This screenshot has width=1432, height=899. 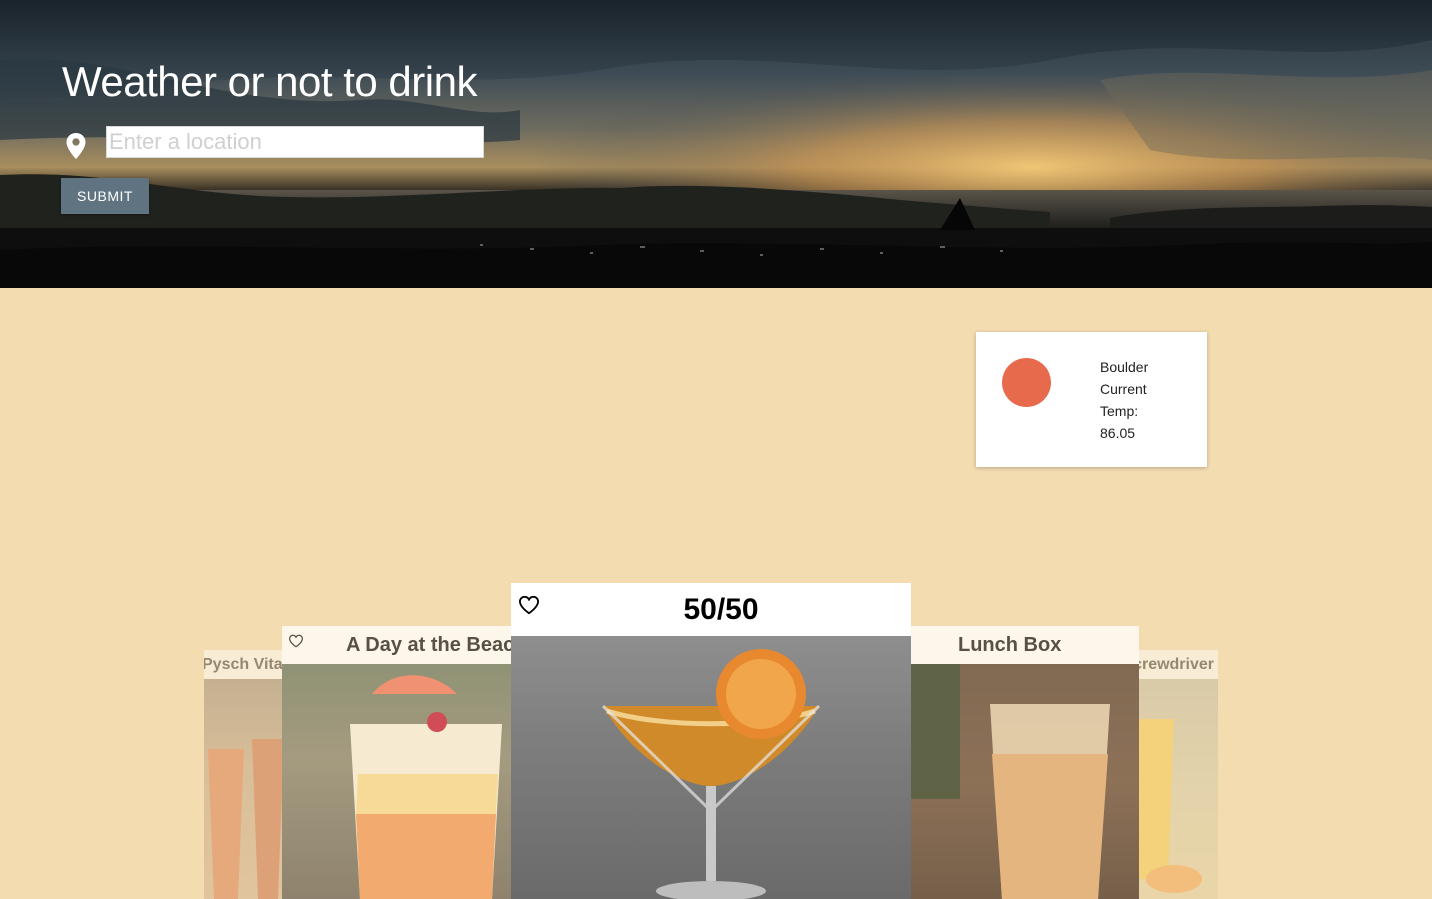 I want to click on weather-label-current: Current, so click(x=1123, y=389).